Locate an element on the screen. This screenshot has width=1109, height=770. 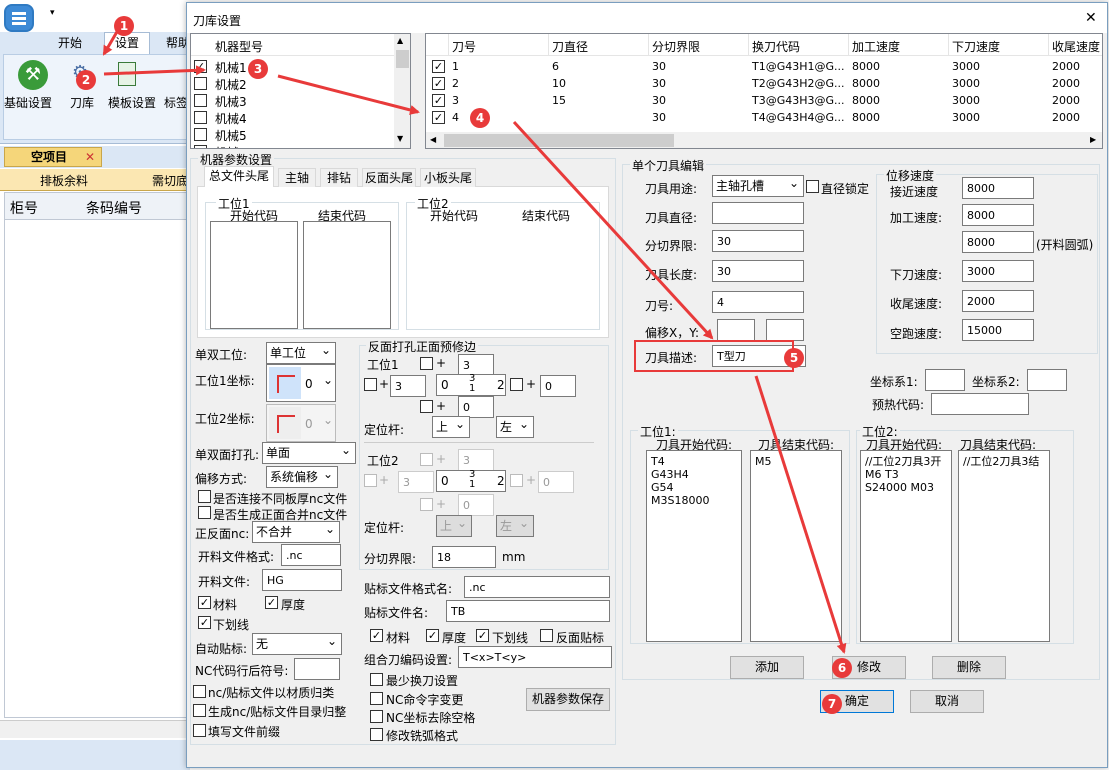
badge-5: 5 is located at coordinates (794, 358).